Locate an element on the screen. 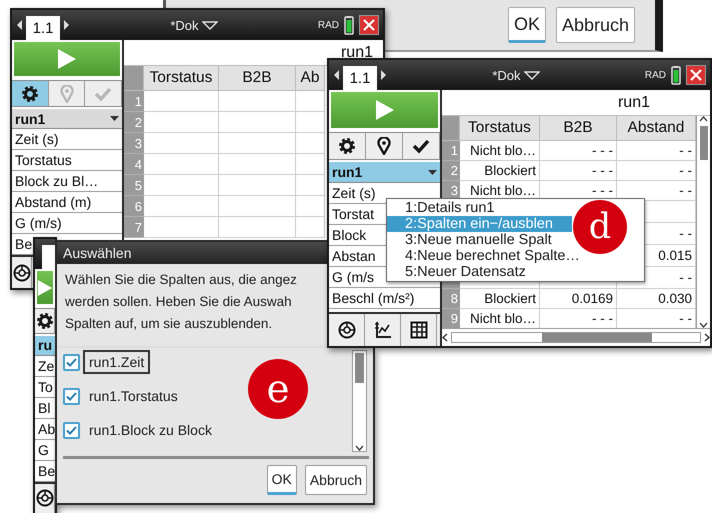 The image size is (712, 513). marker-button is located at coordinates (384, 146).